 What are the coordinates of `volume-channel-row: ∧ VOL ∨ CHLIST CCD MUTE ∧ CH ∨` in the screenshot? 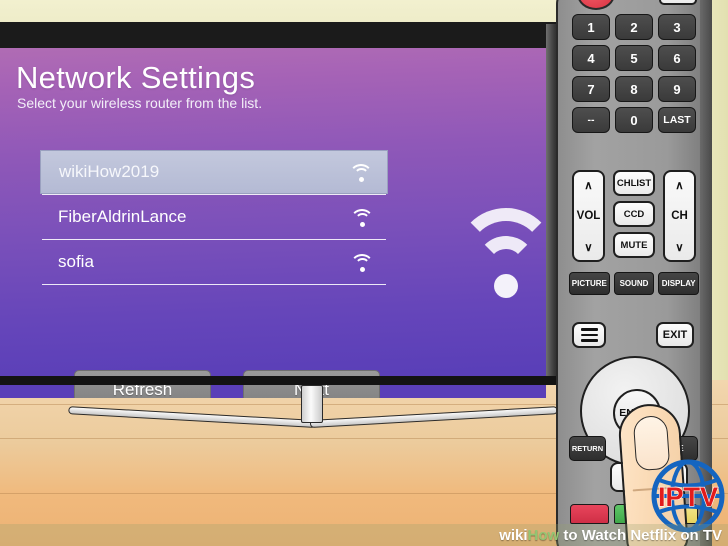 It's located at (634, 216).